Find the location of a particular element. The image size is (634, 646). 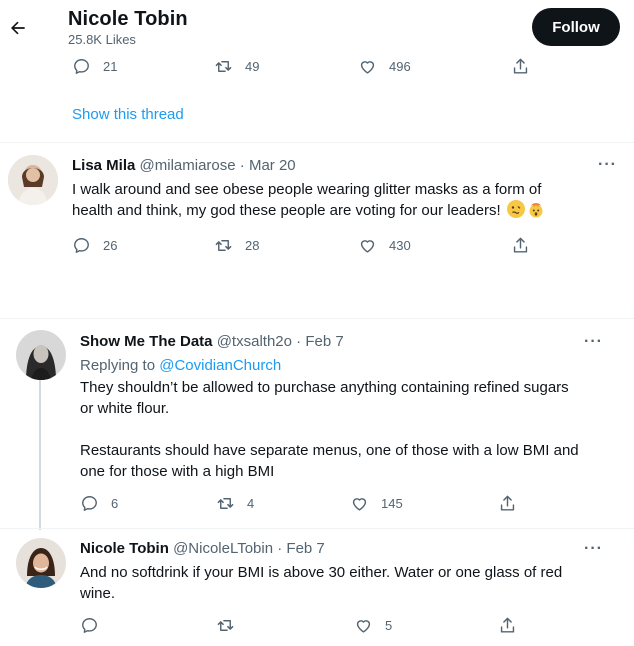

tweet-header: Show Me The Data @txsalth2o · Feb 7 is located at coordinates (212, 341).